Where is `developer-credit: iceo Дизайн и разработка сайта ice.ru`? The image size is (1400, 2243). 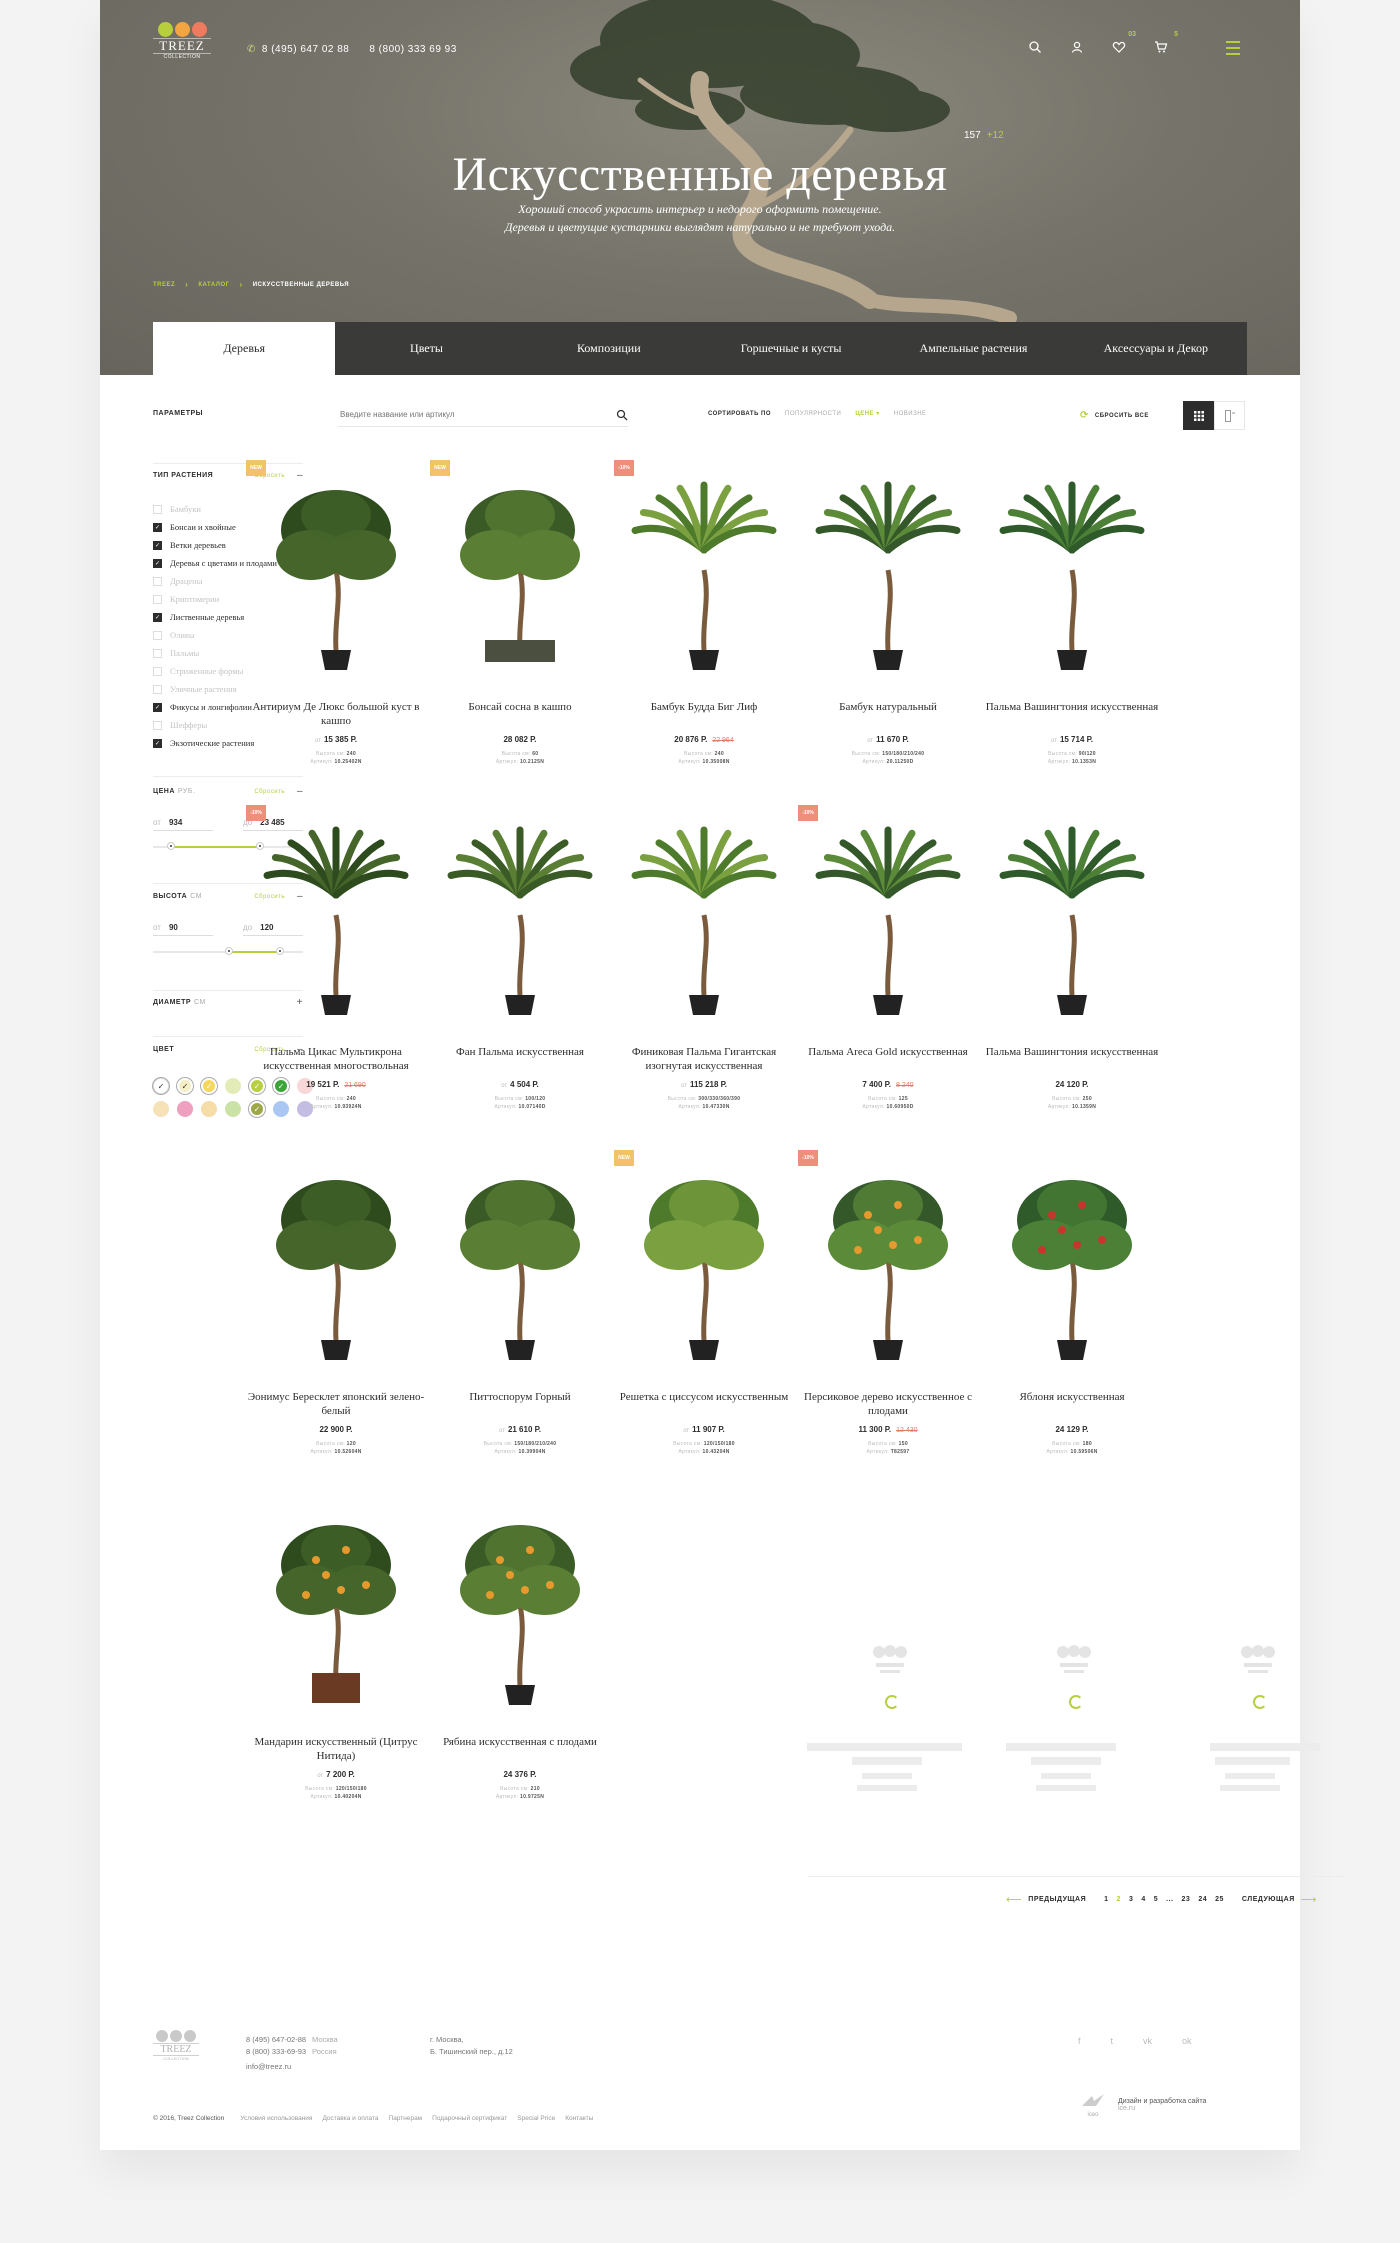 developer-credit: iceo Дизайн и разработка сайта ice.ru is located at coordinates (1143, 2105).